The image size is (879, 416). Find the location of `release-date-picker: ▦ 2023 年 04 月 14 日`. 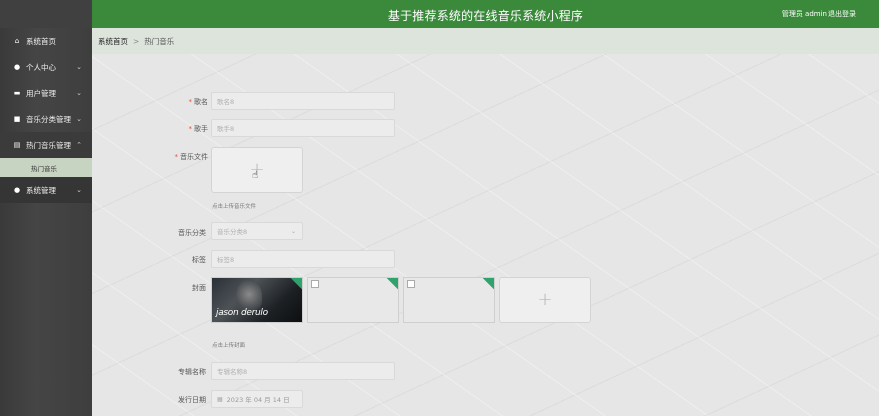

release-date-picker: ▦ 2023 年 04 月 14 日 is located at coordinates (257, 399).